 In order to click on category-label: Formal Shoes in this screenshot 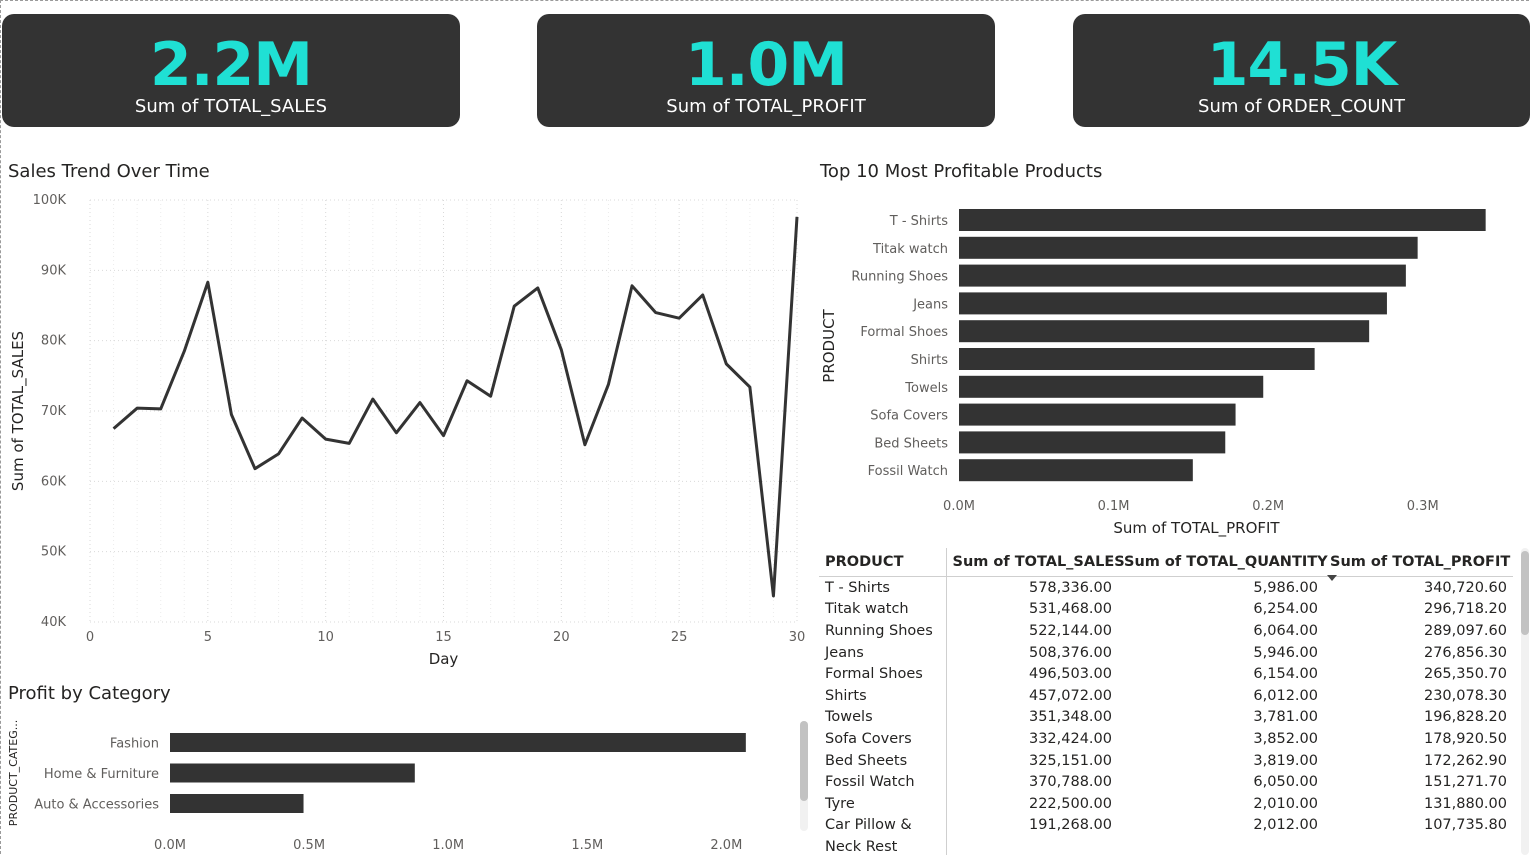, I will do `click(904, 332)`.